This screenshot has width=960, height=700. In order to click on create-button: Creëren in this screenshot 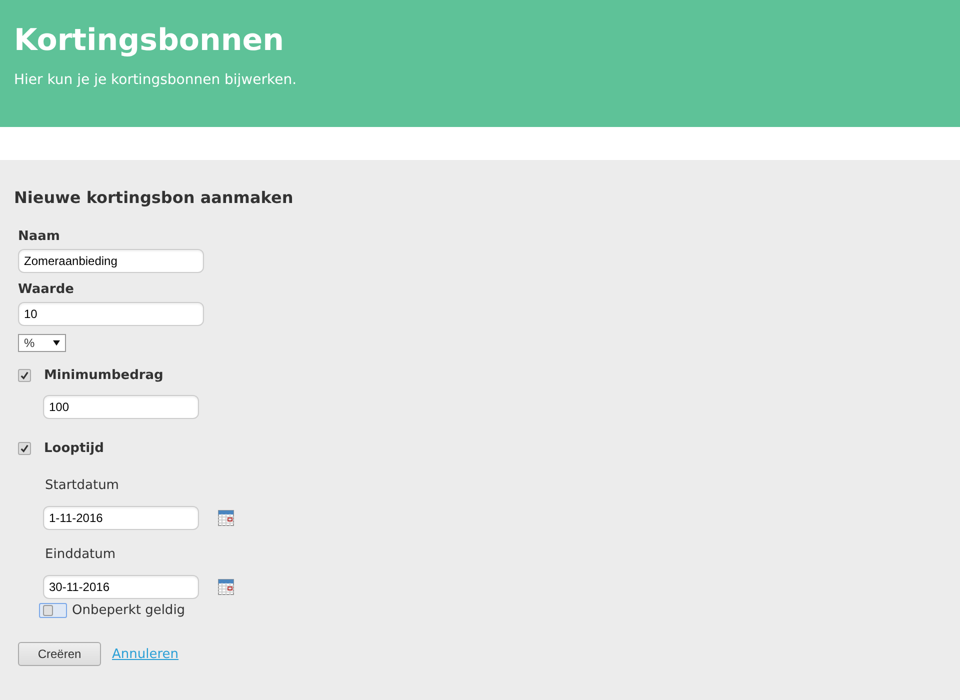, I will do `click(59, 654)`.